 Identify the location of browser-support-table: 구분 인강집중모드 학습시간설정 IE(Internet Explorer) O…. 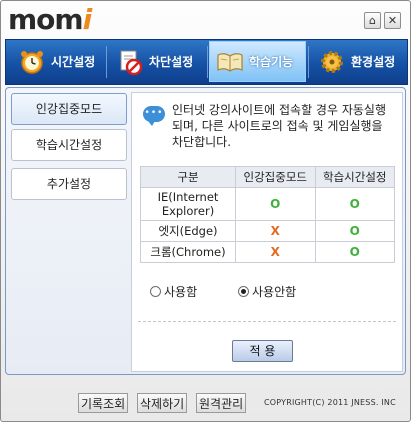
(267, 214).